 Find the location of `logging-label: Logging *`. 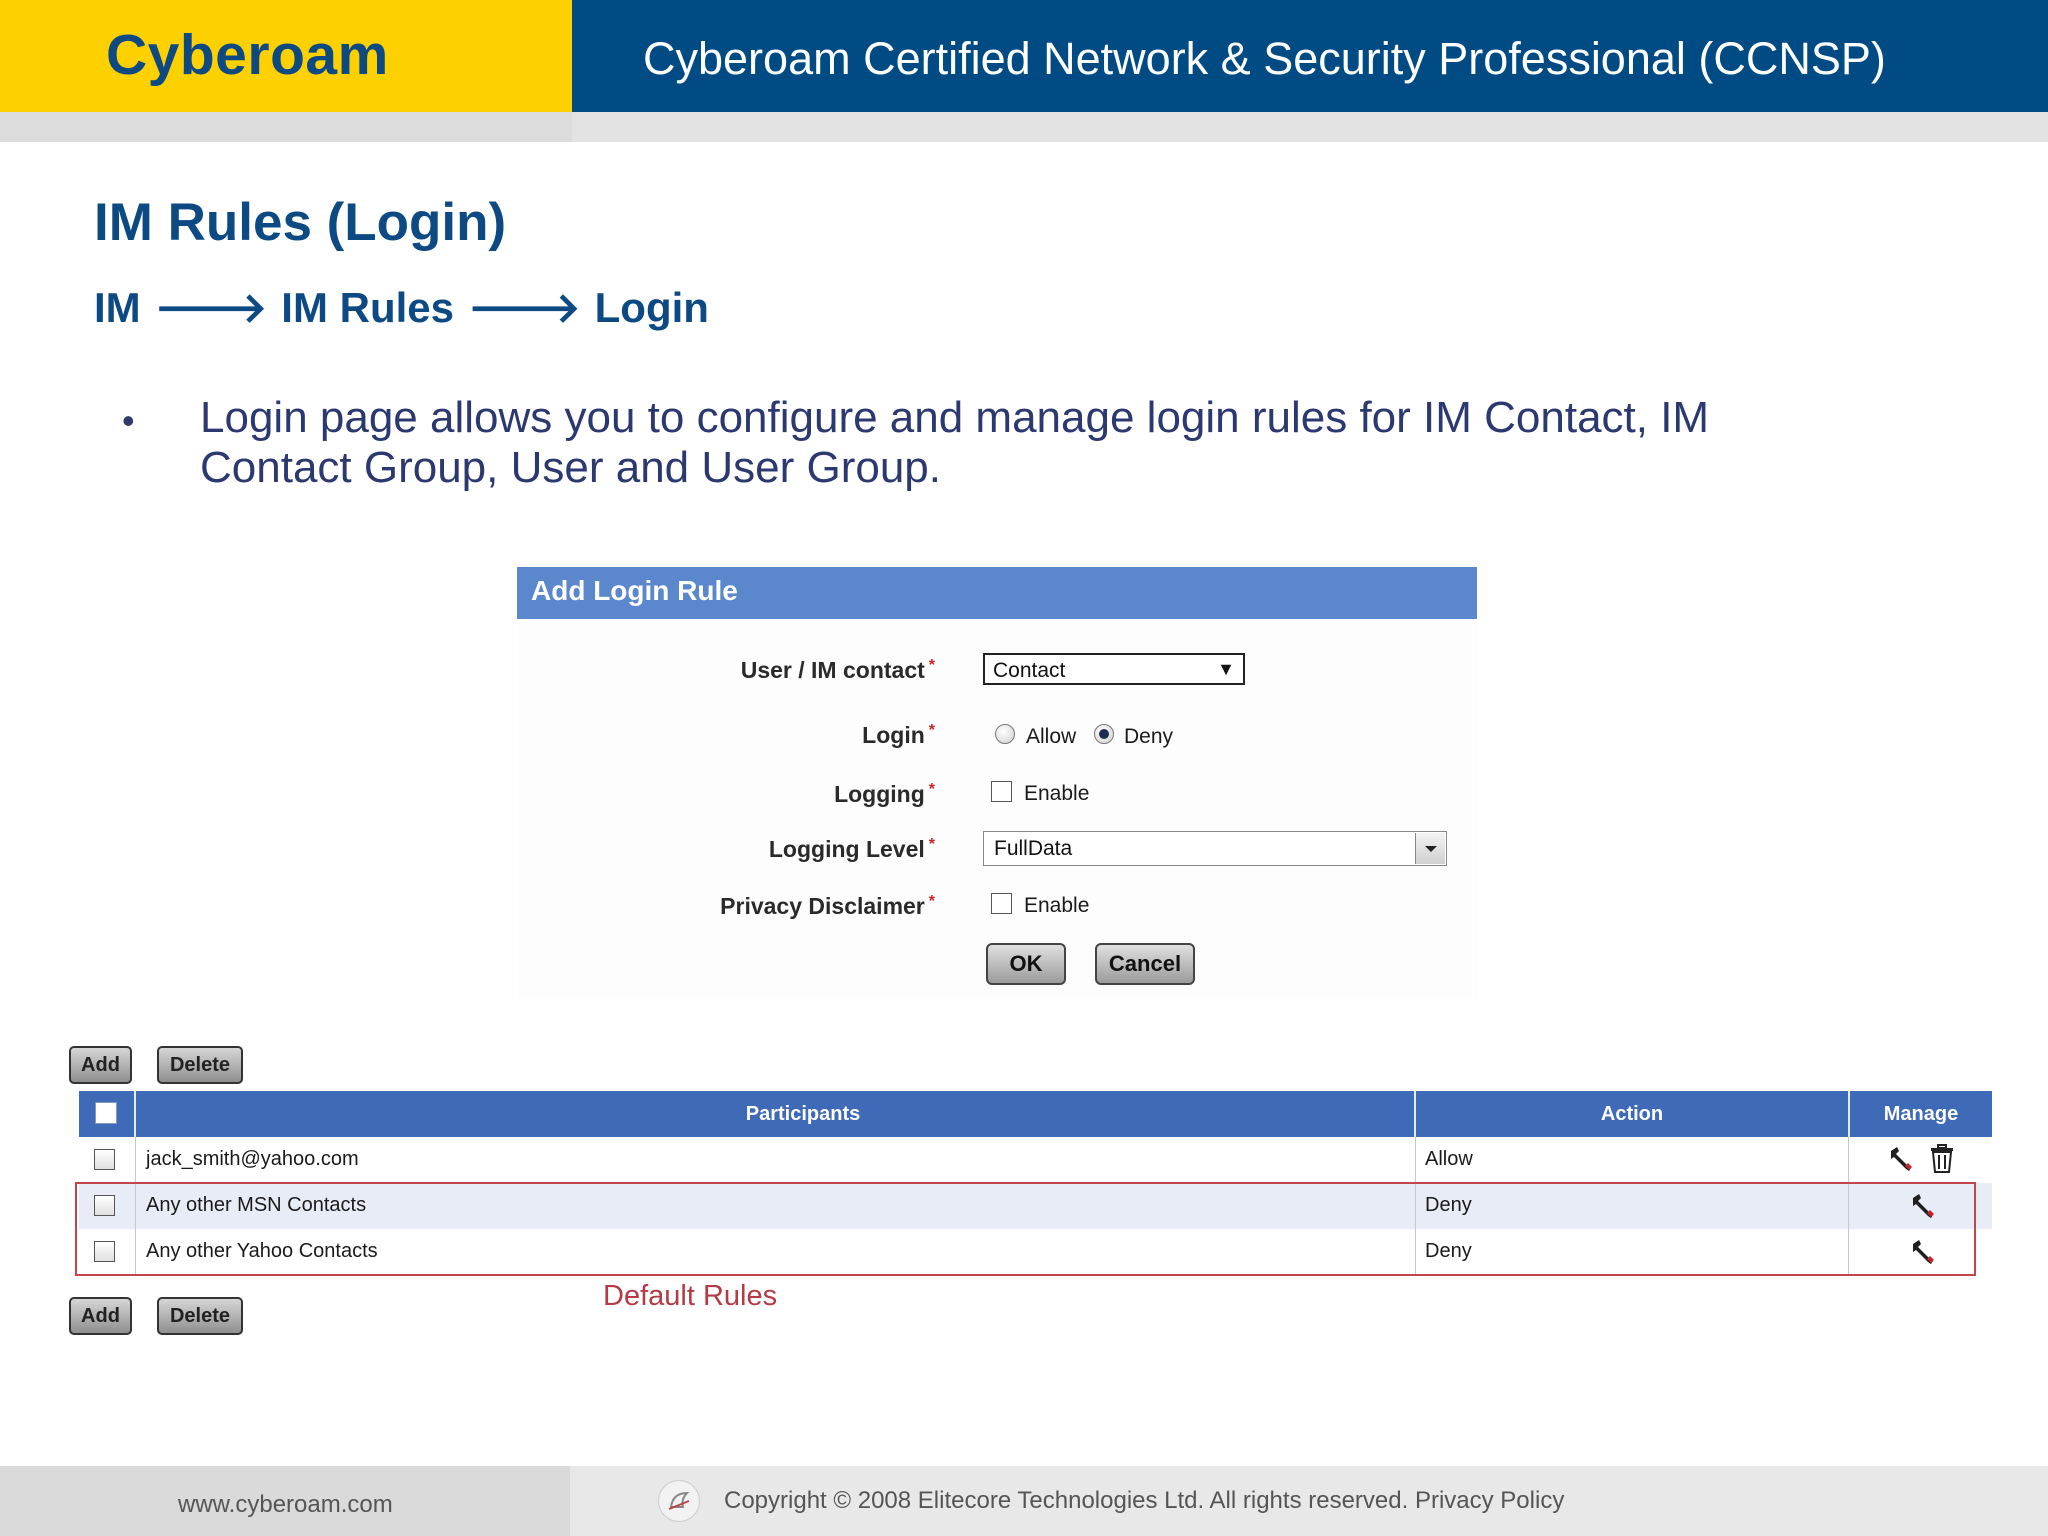

logging-label: Logging * is located at coordinates (884, 794).